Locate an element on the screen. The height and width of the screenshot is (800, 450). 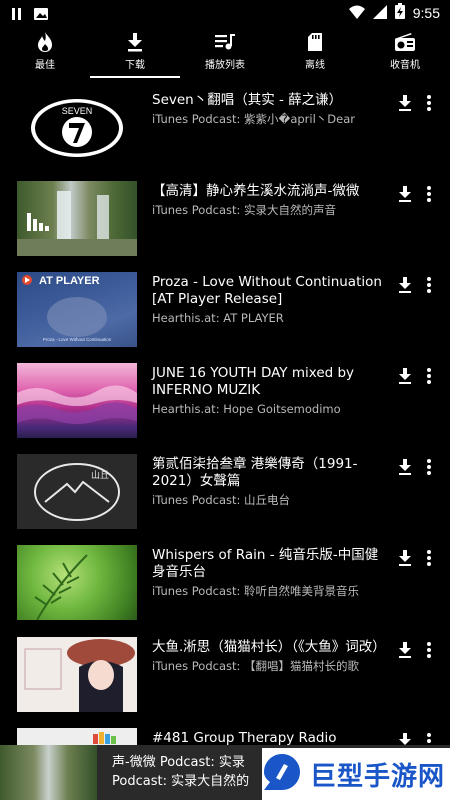
thumb-label: SEVEN is located at coordinates (77, 111).